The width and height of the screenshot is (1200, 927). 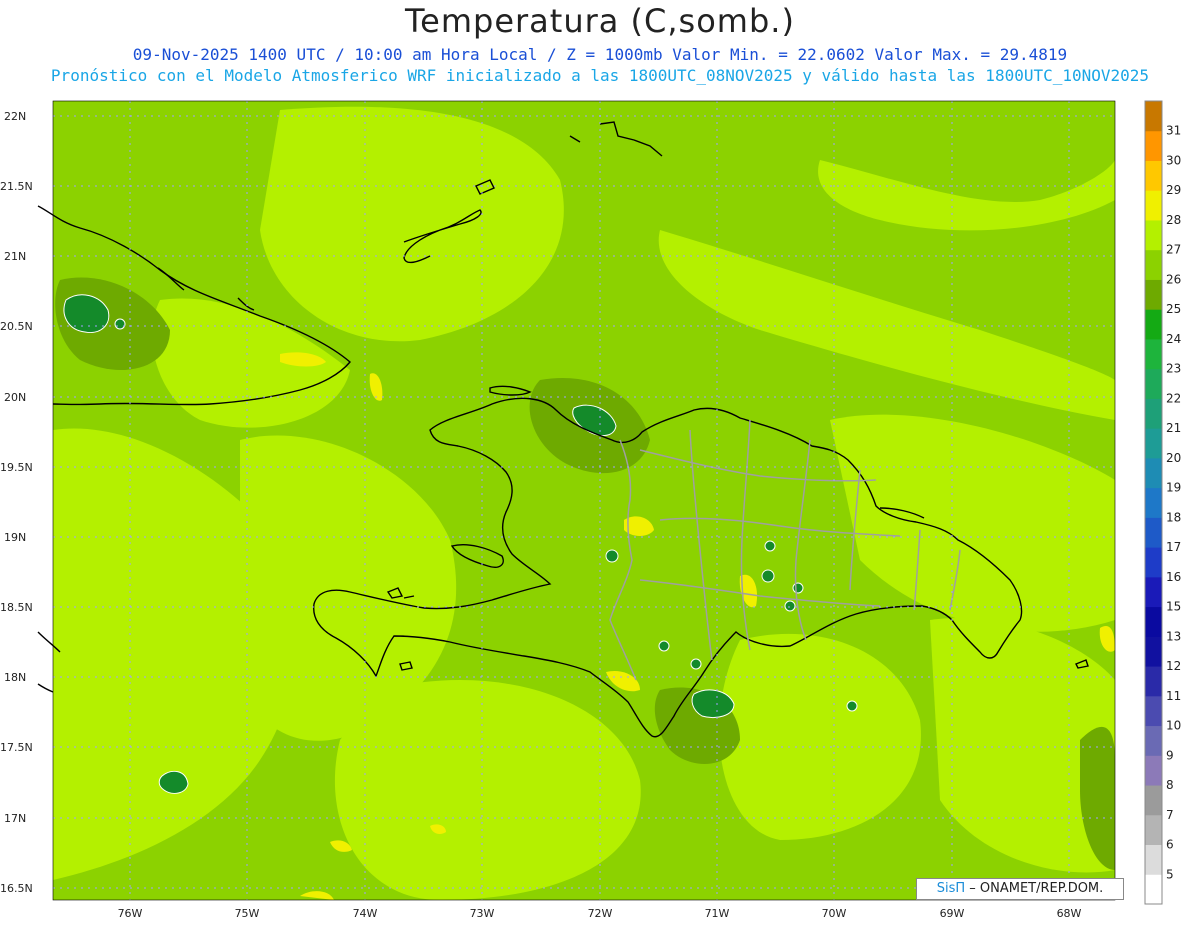 I want to click on colorbar-label: 17, so click(x=1173, y=547).